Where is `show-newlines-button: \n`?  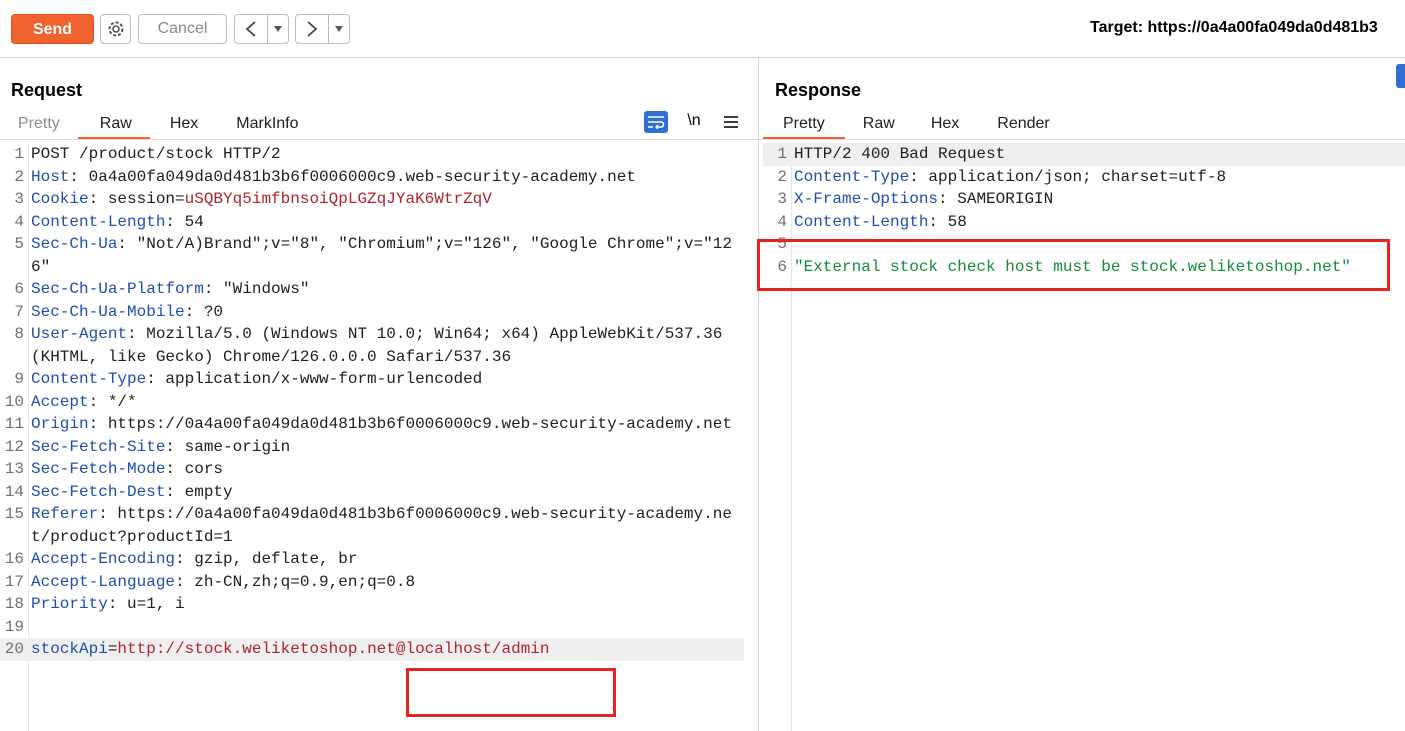 show-newlines-button: \n is located at coordinates (694, 121).